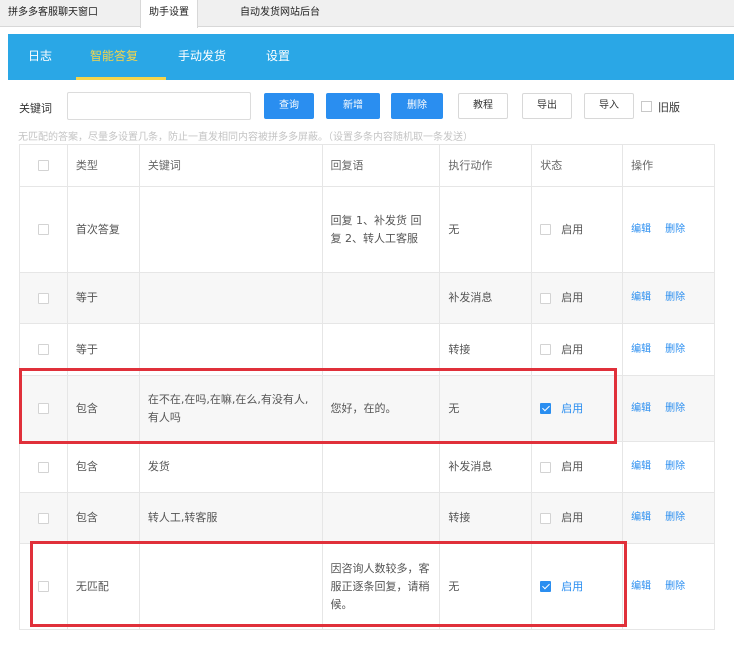 The height and width of the screenshot is (656, 734). What do you see at coordinates (121, 78) in the screenshot?
I see `nav-active-indicator` at bounding box center [121, 78].